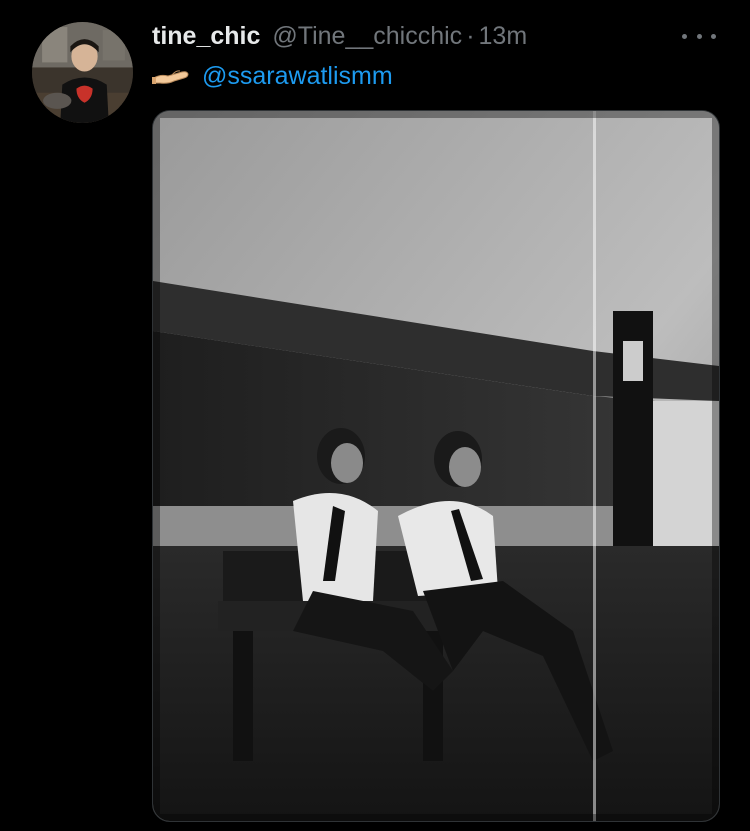  I want to click on palm-up-hand-icon, so click(170, 77).